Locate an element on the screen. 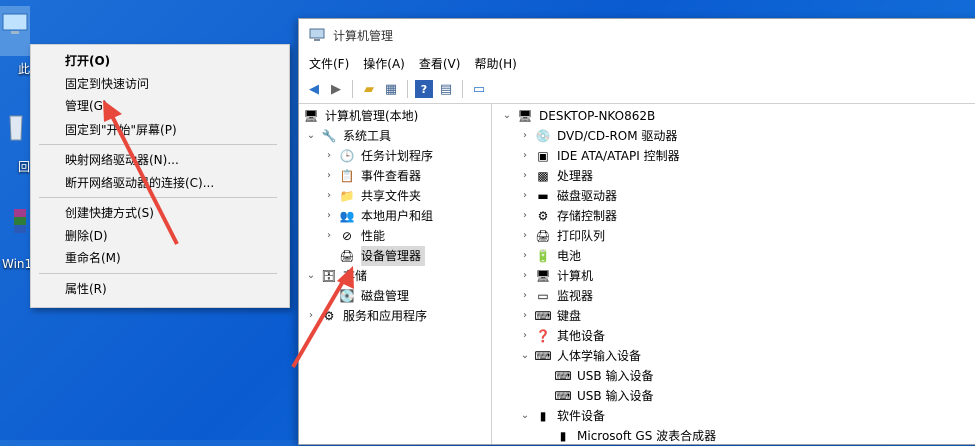 The height and width of the screenshot is (446, 975). device-category: › ▬ 磁盘驱动器 is located at coordinates (568, 196).